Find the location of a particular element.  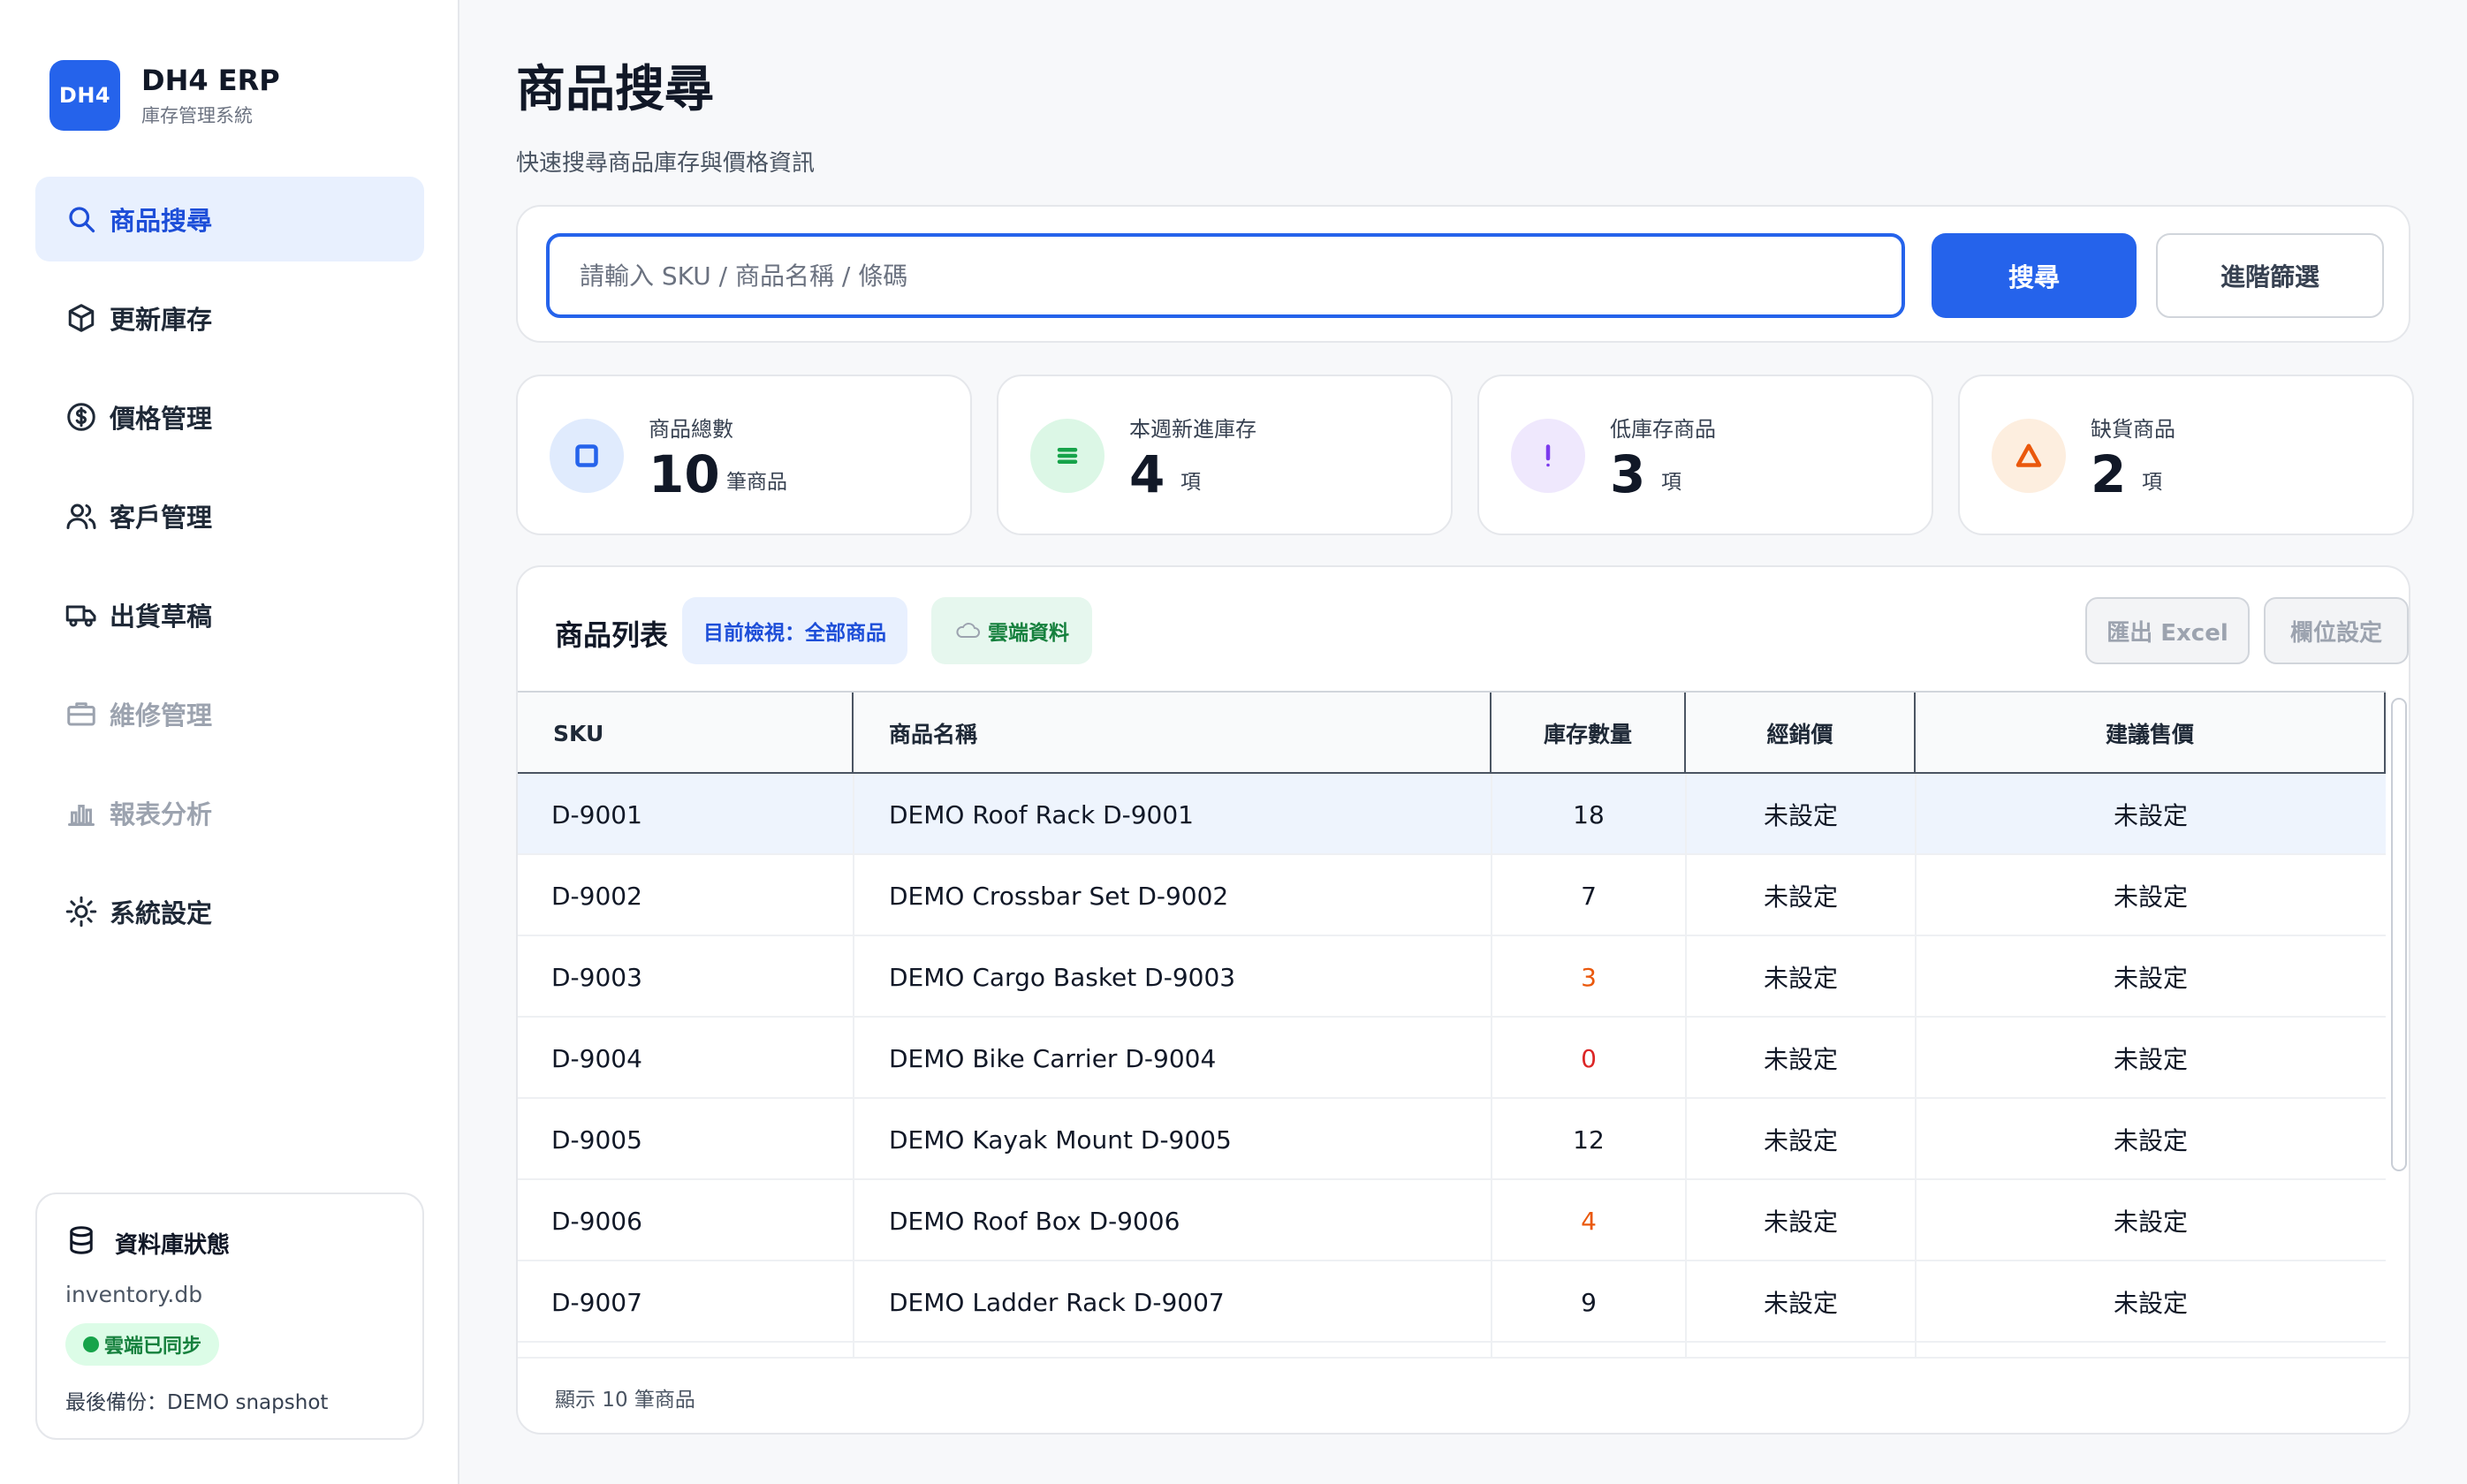

sidebar-item-customer-management: 客戶管理 is located at coordinates (229, 515).